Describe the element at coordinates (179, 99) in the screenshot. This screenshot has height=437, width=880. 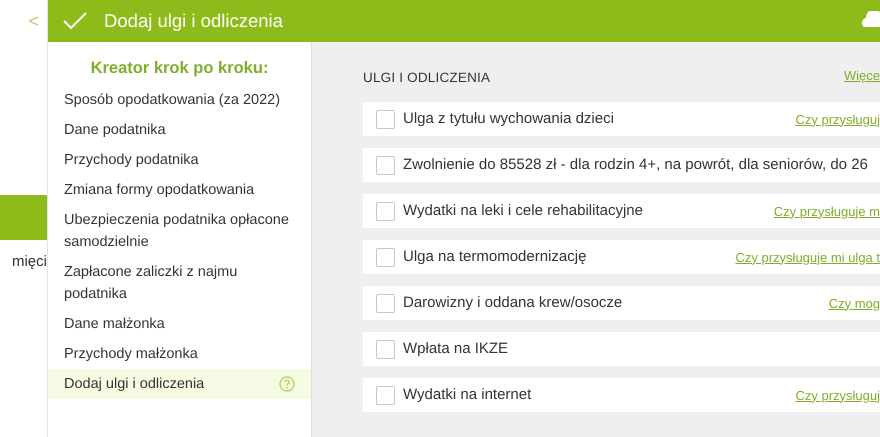
I see `wizard-step: Sposób opodatkowania (za 2022)` at that location.